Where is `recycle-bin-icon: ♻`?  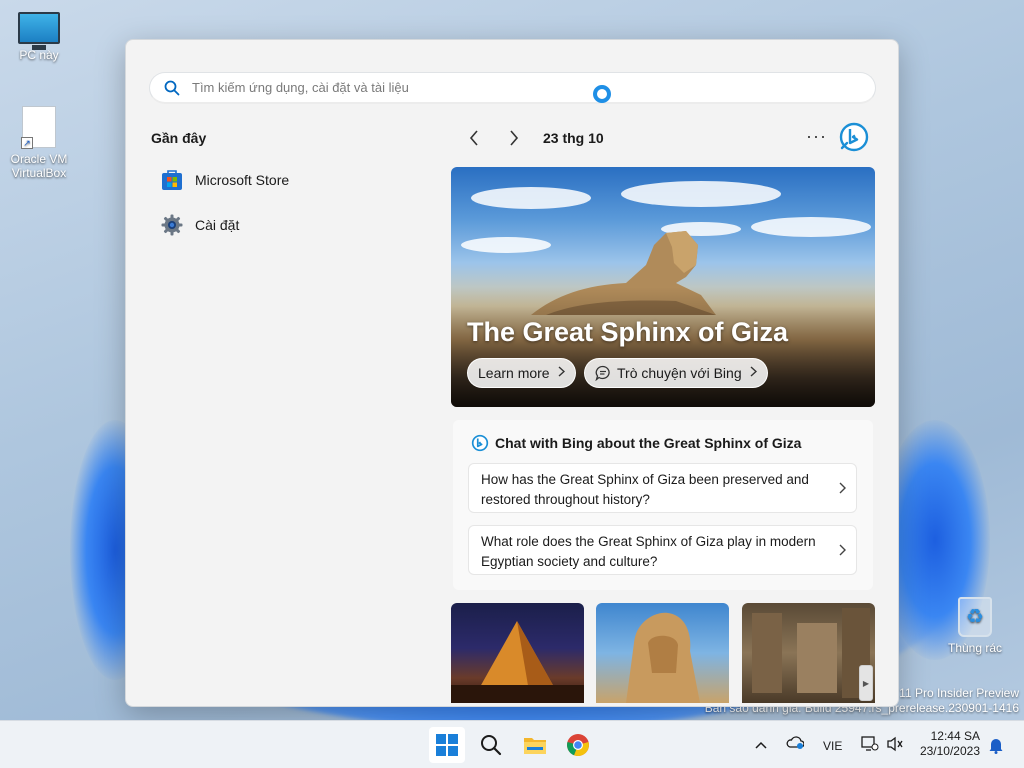 recycle-bin-icon: ♻ is located at coordinates (975, 617).